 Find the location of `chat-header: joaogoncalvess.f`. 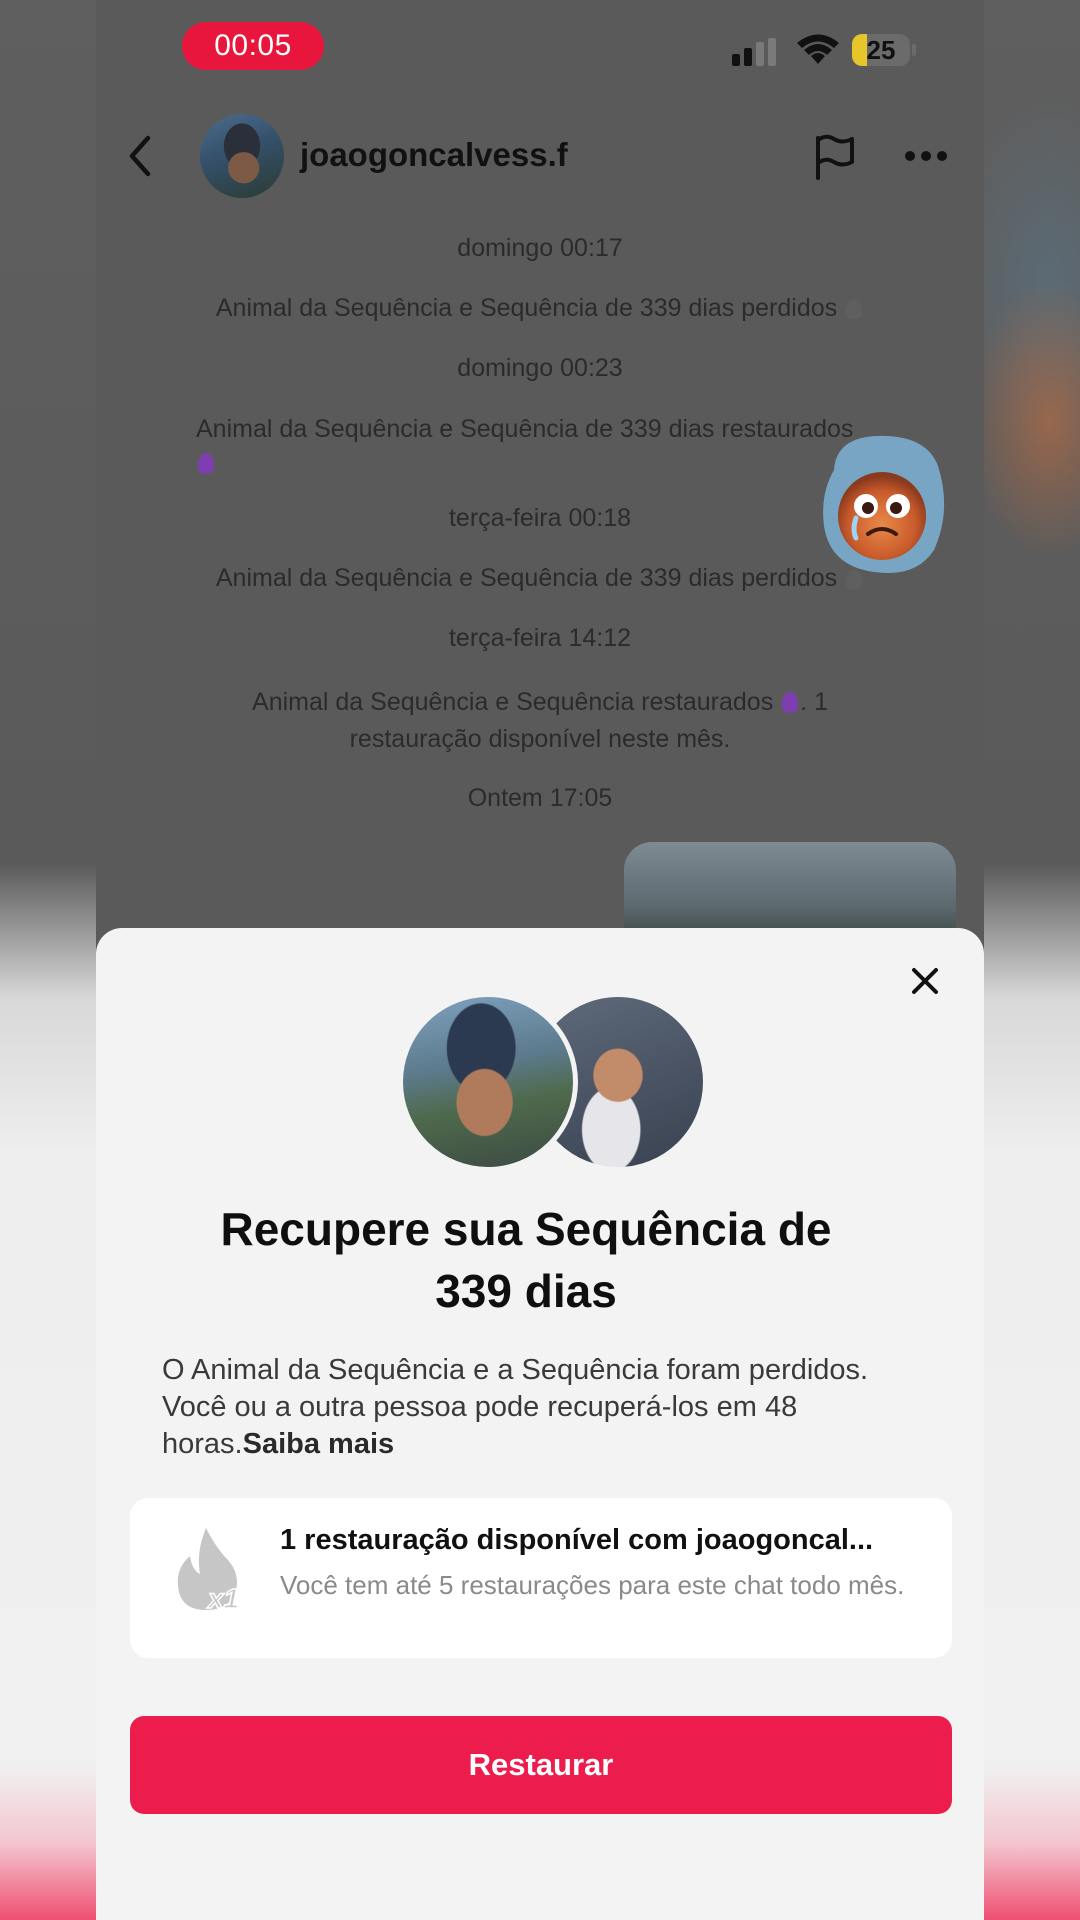

chat-header: joaogoncalvess.f is located at coordinates (540, 156).